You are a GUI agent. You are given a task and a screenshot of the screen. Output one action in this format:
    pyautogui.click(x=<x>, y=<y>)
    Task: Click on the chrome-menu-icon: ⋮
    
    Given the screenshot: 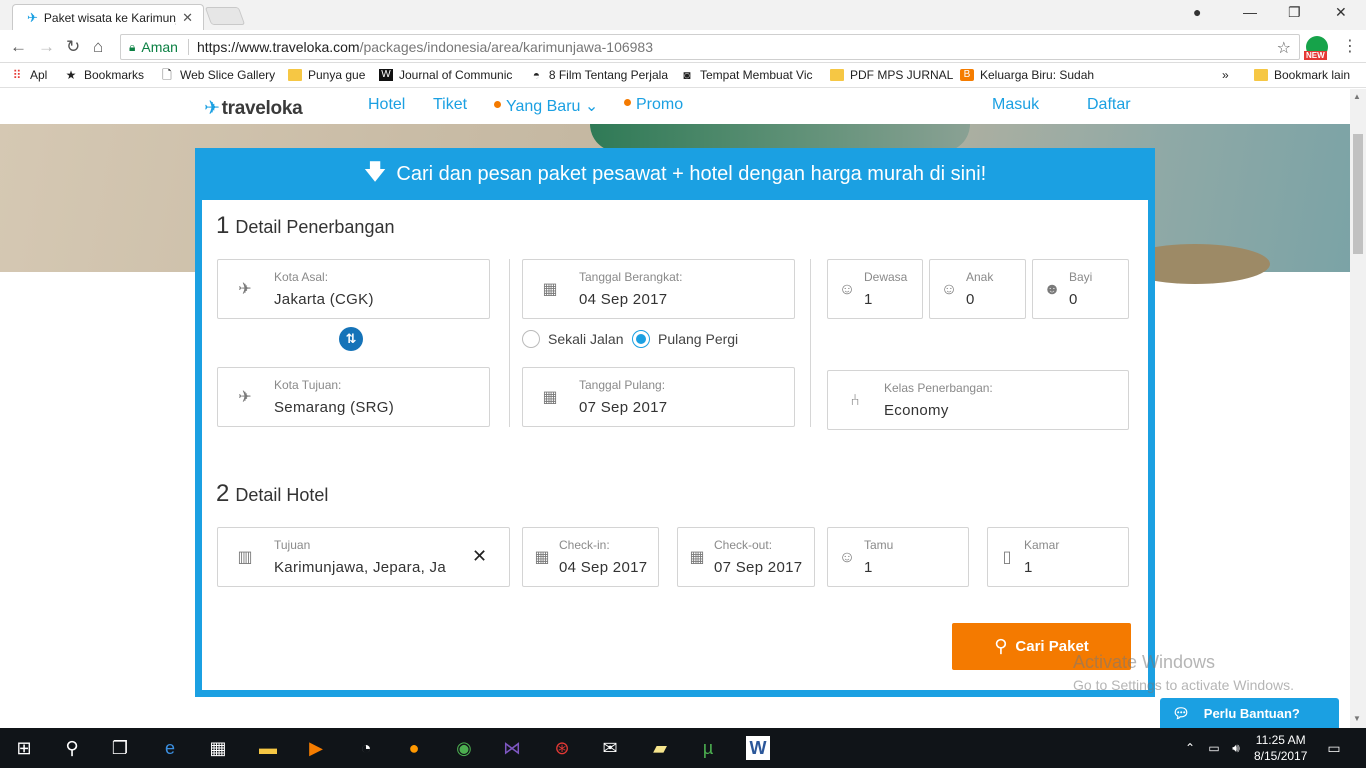 What is the action you would take?
    pyautogui.click(x=1350, y=46)
    